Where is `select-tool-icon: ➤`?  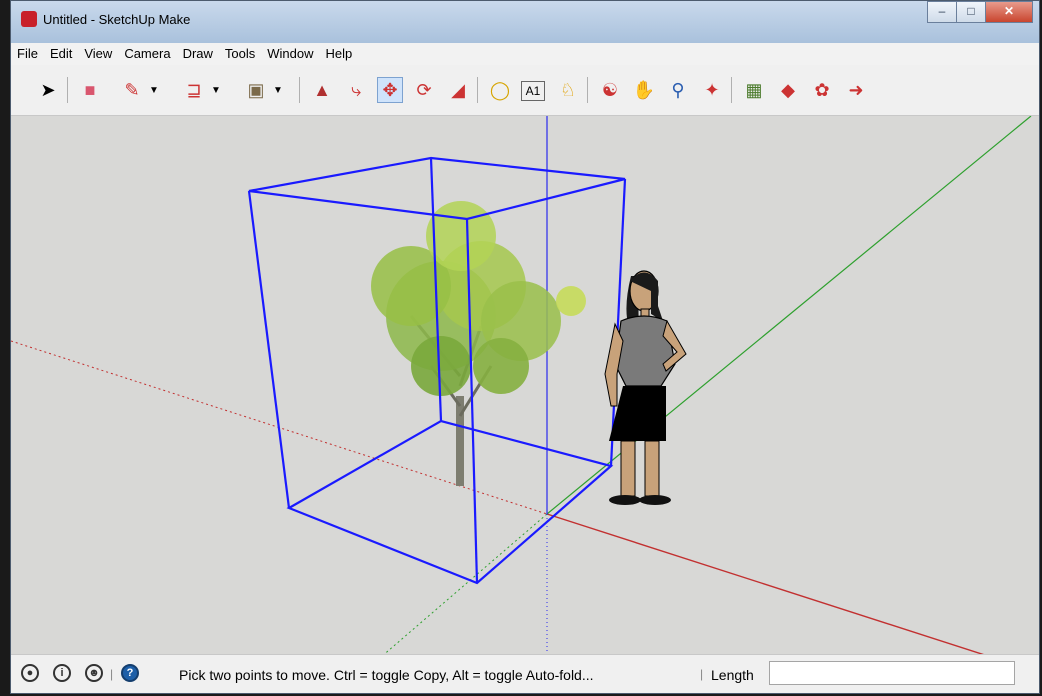 select-tool-icon: ➤ is located at coordinates (48, 90).